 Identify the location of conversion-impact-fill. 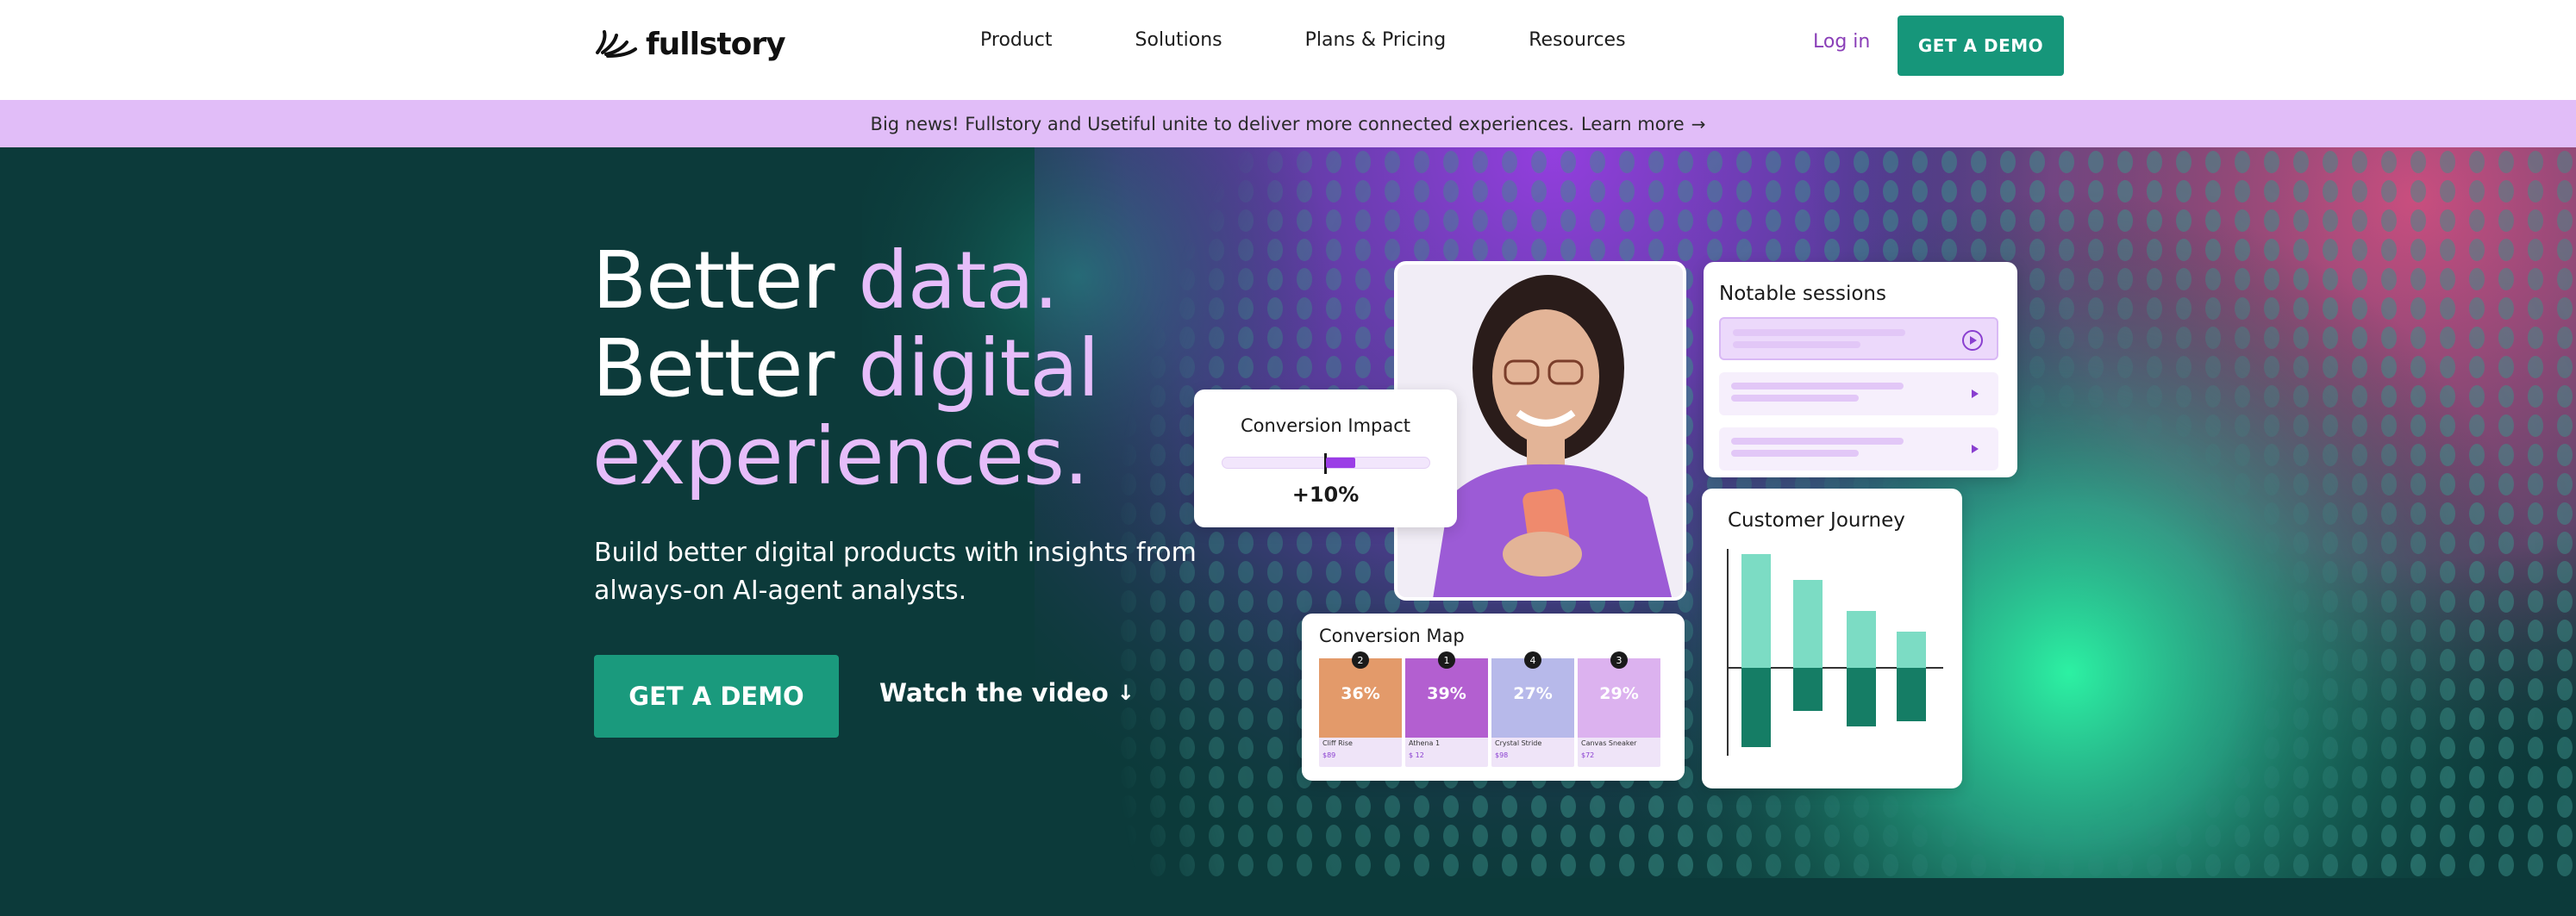
(1340, 463).